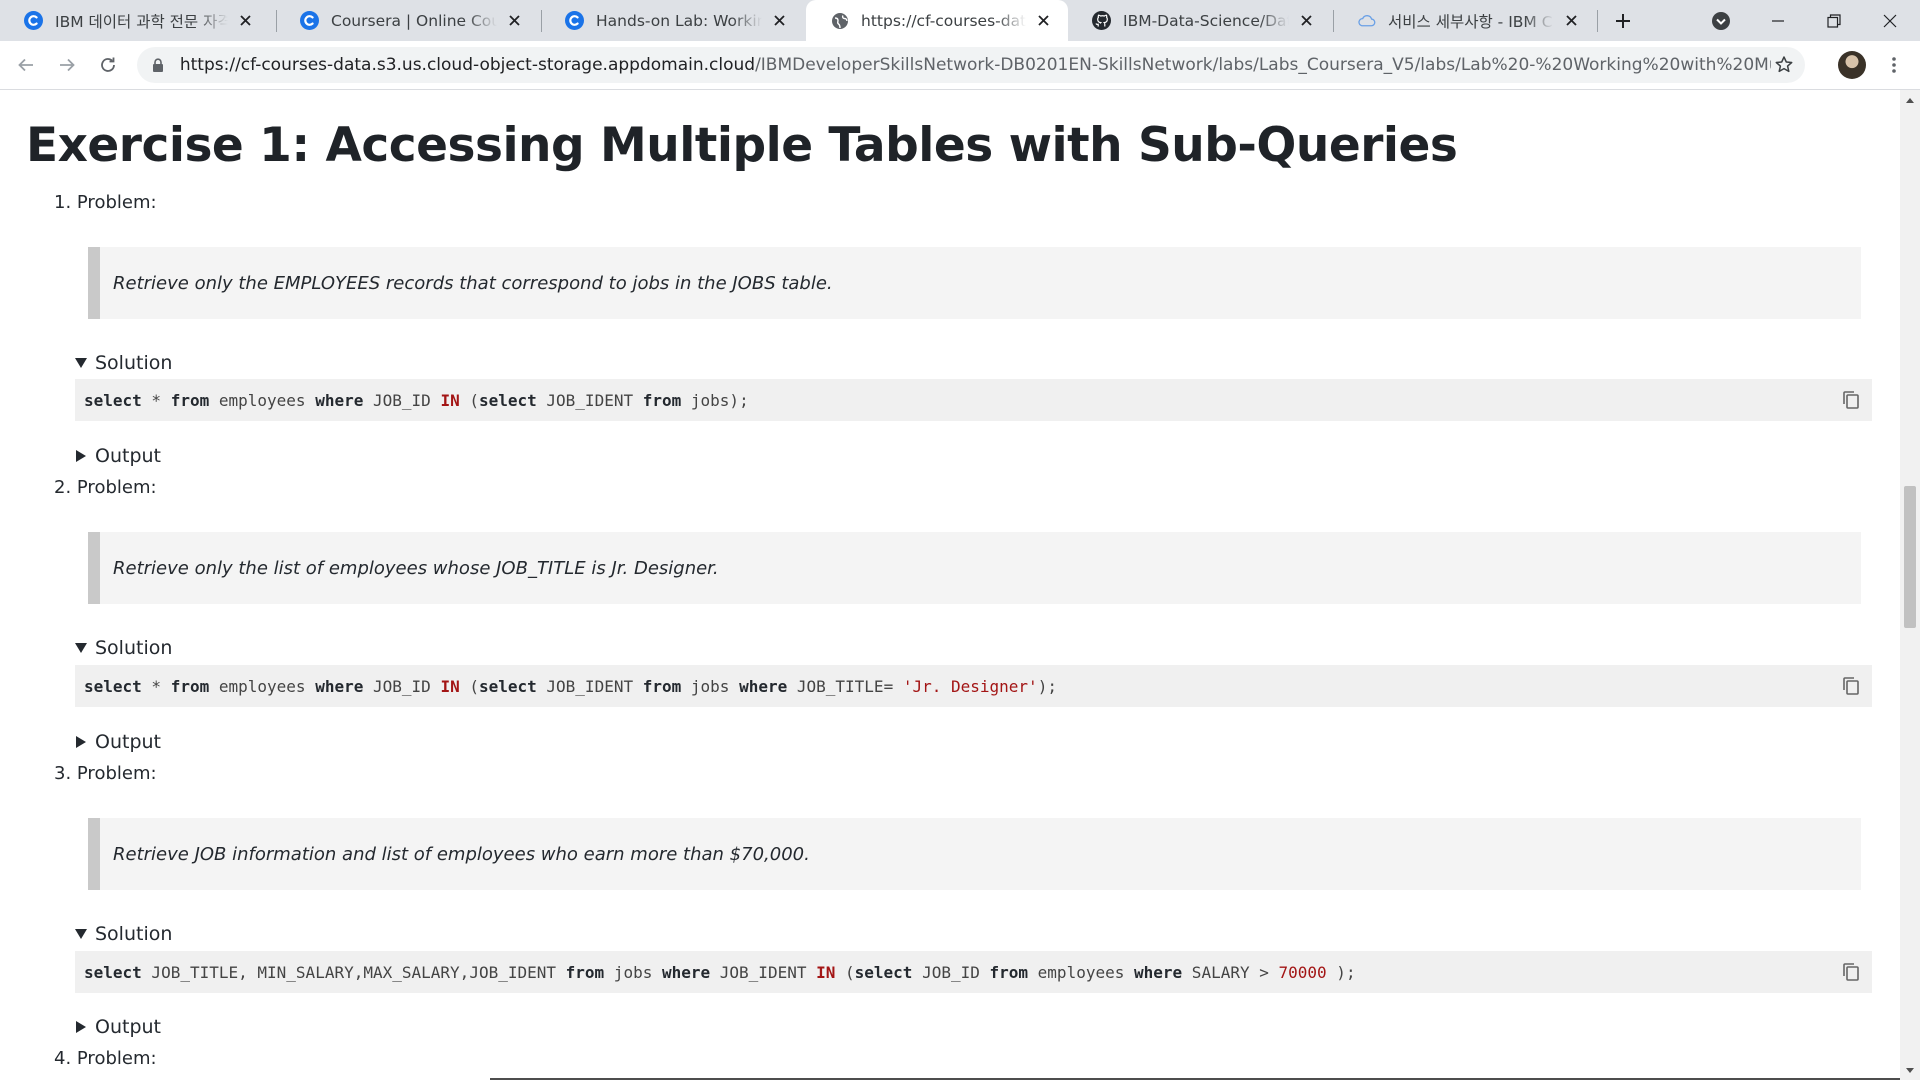 The height and width of the screenshot is (1080, 1920). I want to click on back-button, so click(26, 65).